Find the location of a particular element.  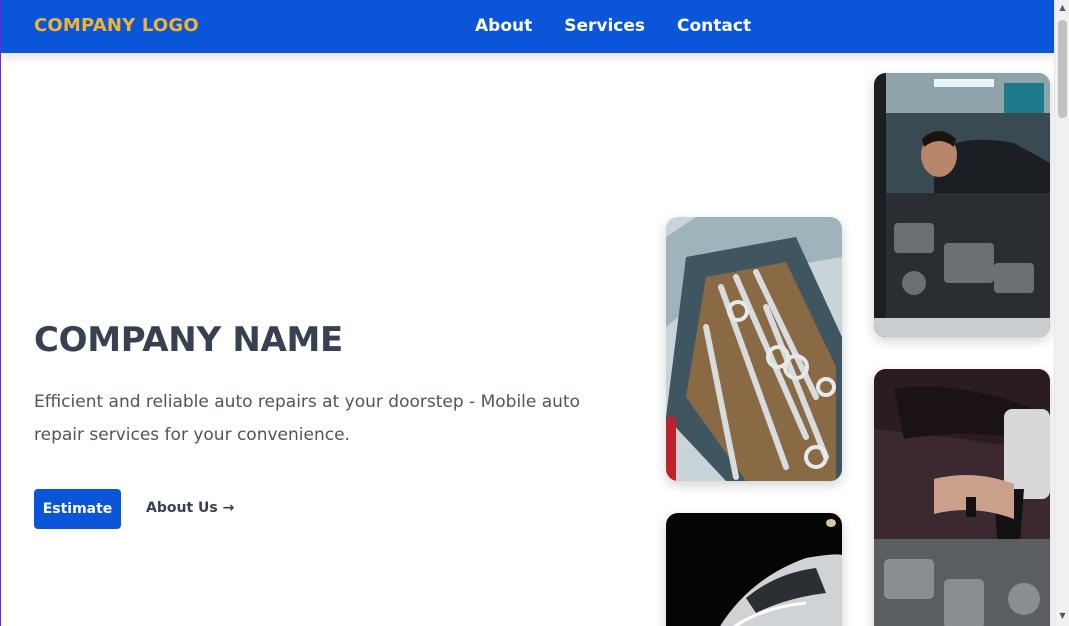

mechanic-image is located at coordinates (962, 205).